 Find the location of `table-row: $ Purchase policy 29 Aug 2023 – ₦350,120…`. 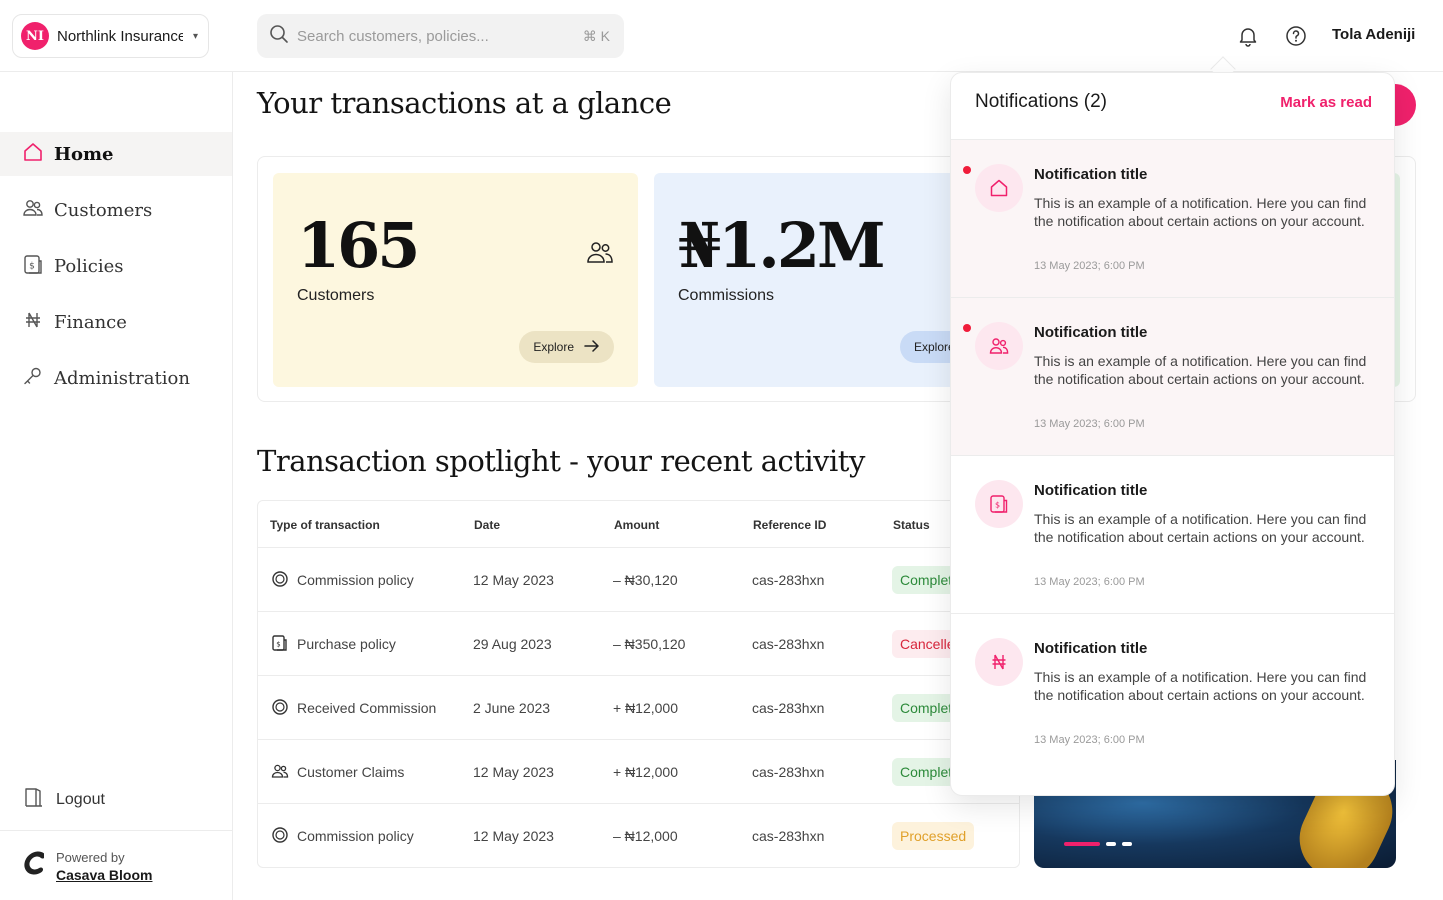

table-row: $ Purchase policy 29 Aug 2023 – ₦350,120… is located at coordinates (638, 644).